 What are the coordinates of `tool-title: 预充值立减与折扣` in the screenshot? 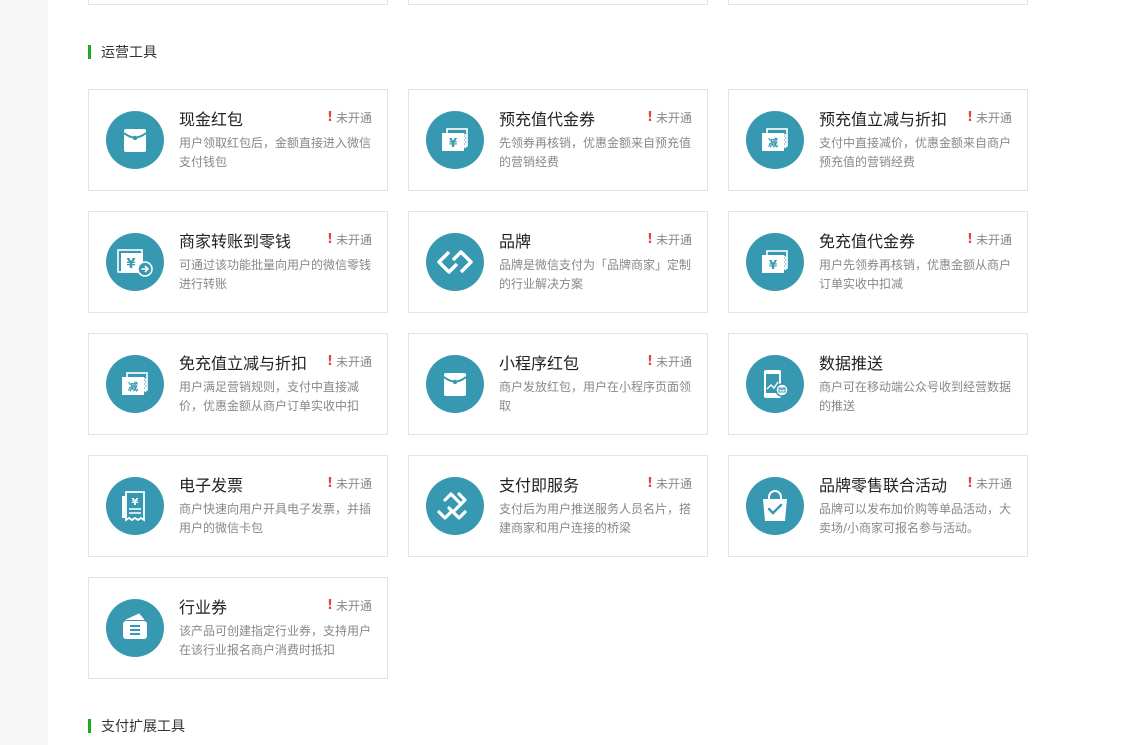 It's located at (883, 119).